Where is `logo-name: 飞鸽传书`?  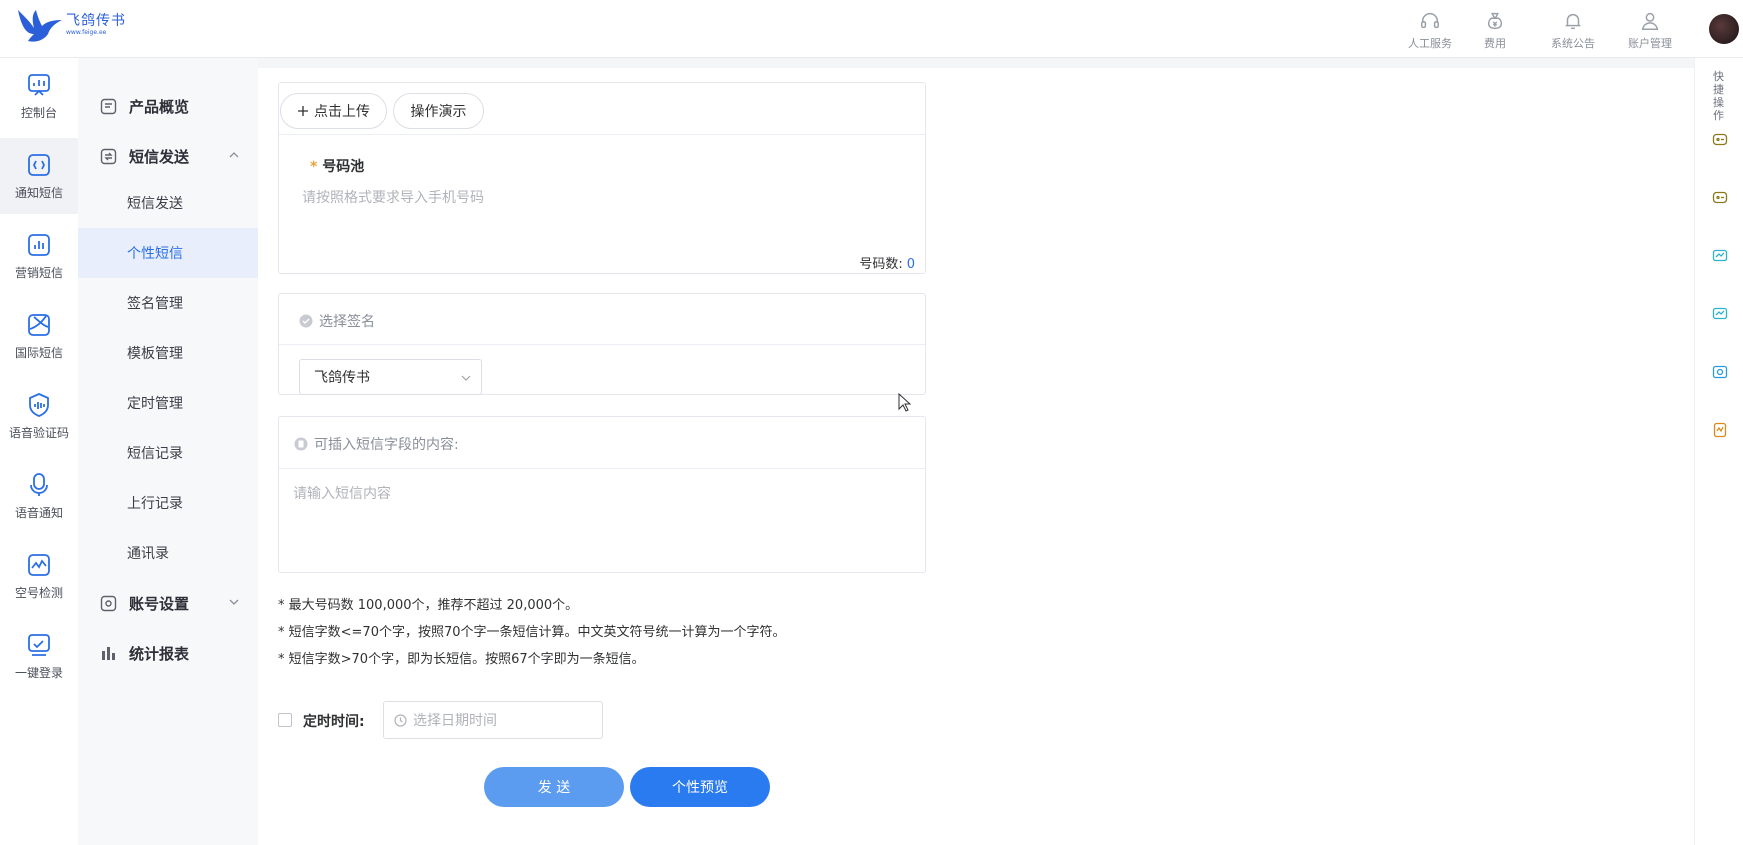
logo-name: 飞鸽传书 is located at coordinates (96, 21).